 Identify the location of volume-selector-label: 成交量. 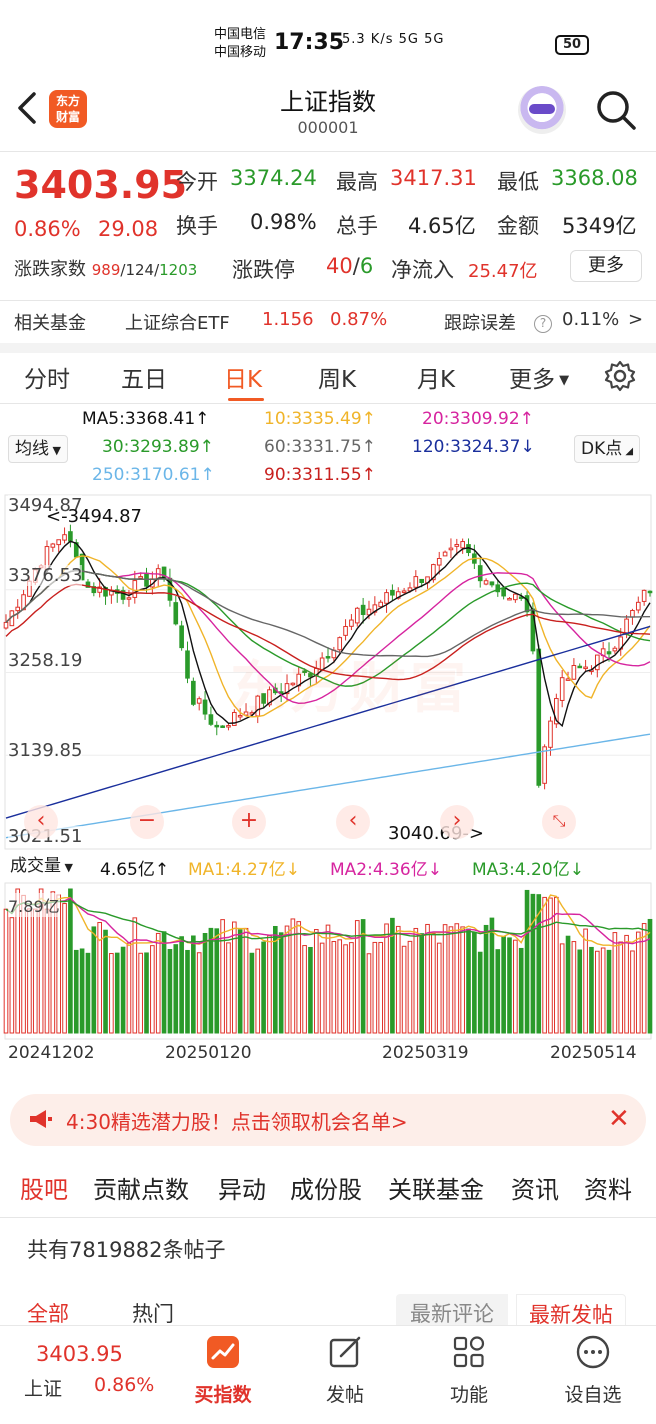
(35, 866).